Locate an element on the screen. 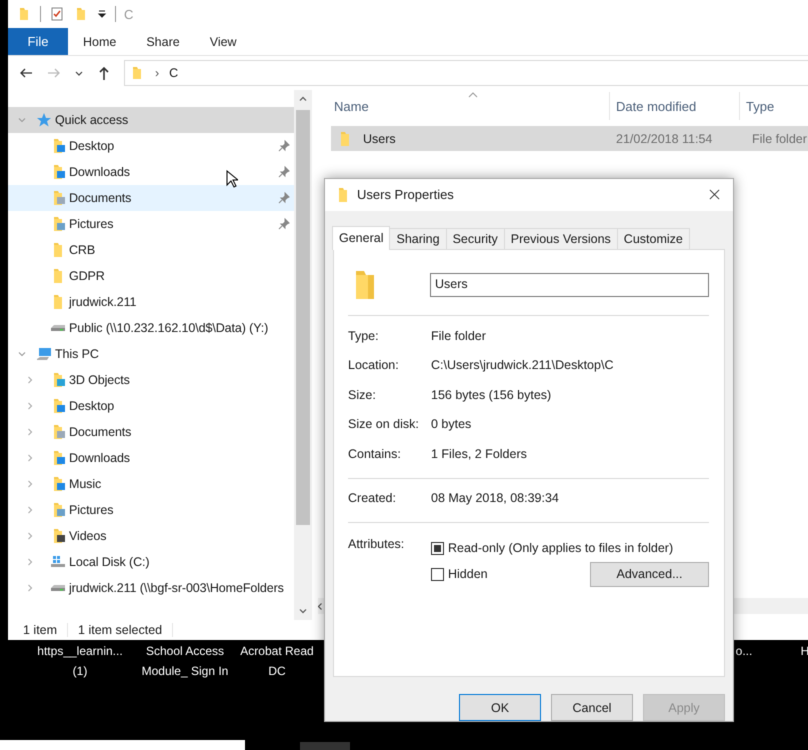  property-value: 08 May 2018, 08:39:34 is located at coordinates (495, 498).